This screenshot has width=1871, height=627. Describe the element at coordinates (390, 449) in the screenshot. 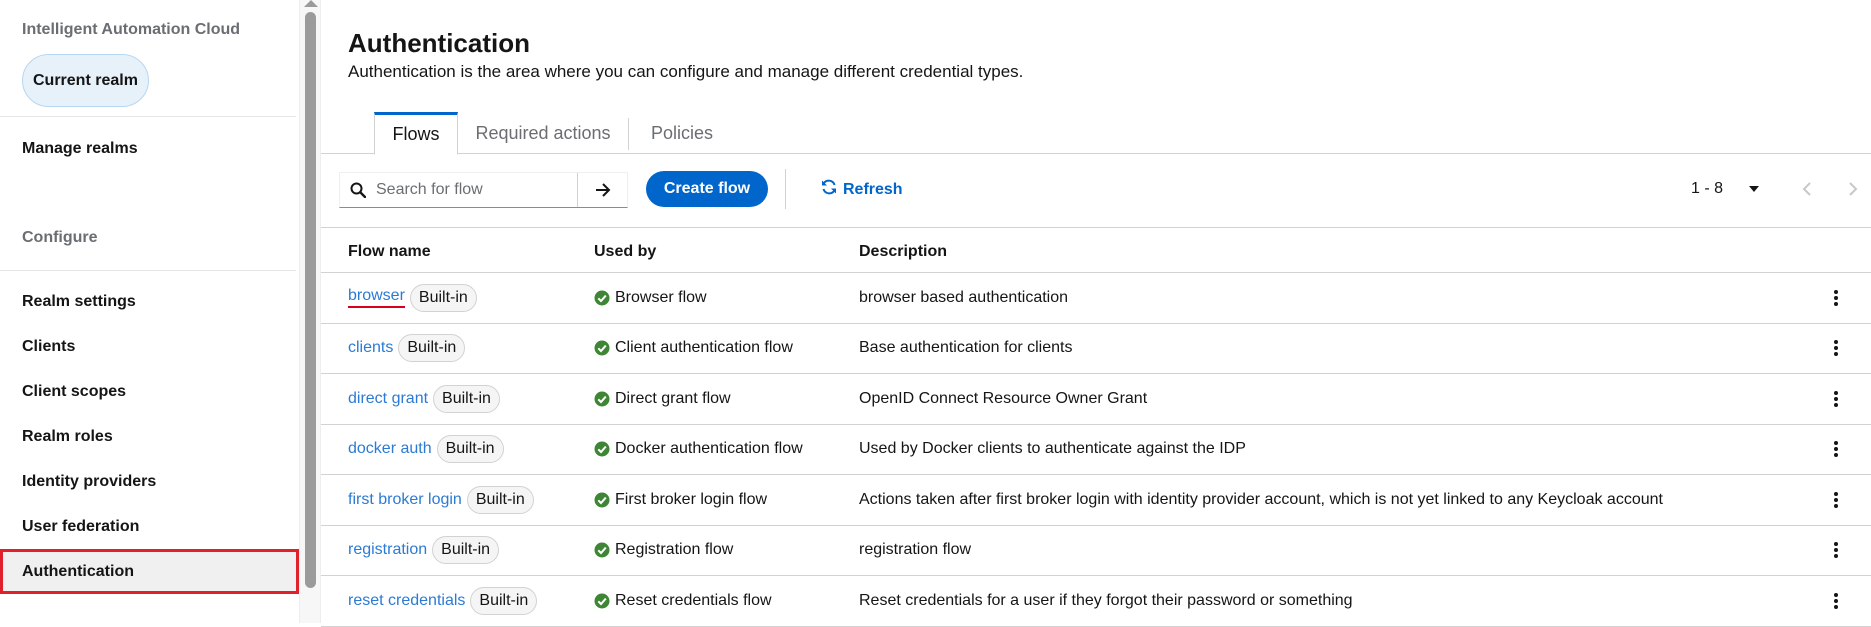

I see `flow-name-link: docker auth` at that location.